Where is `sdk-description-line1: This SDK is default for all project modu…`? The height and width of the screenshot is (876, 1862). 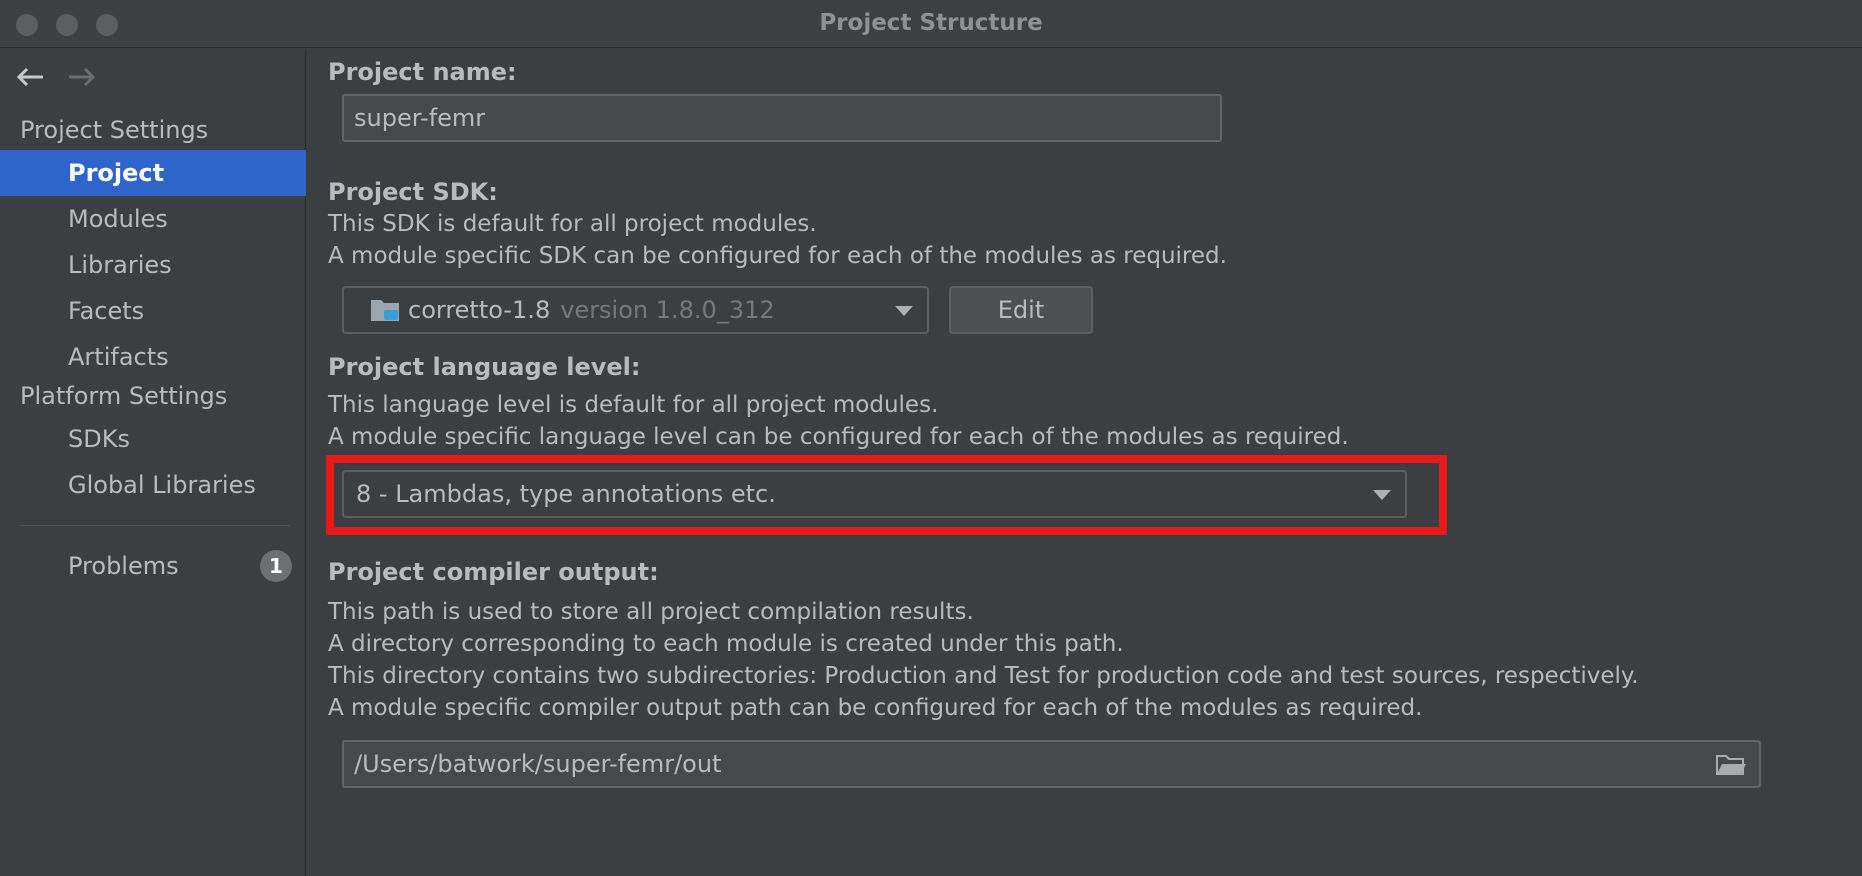 sdk-description-line1: This SDK is default for all project modu… is located at coordinates (572, 224).